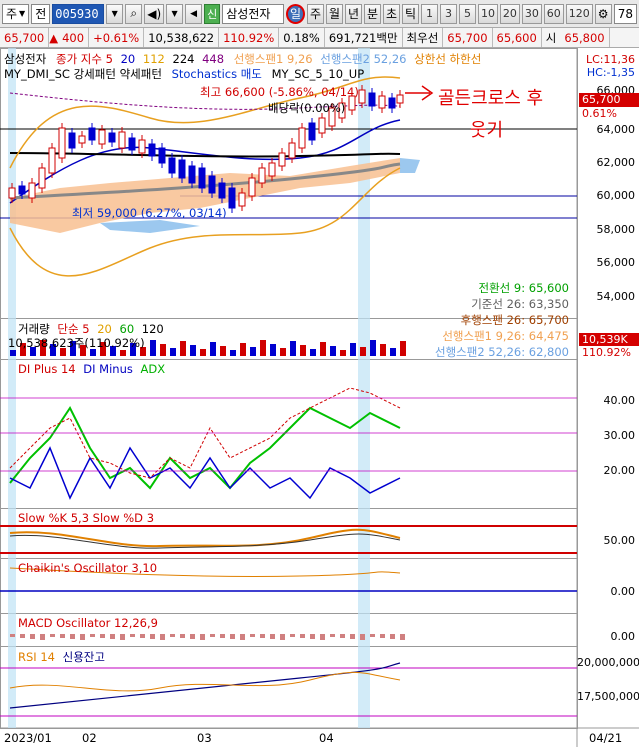 Image resolution: width=639 pixels, height=747 pixels. I want to click on period-select: 전, so click(41, 13).